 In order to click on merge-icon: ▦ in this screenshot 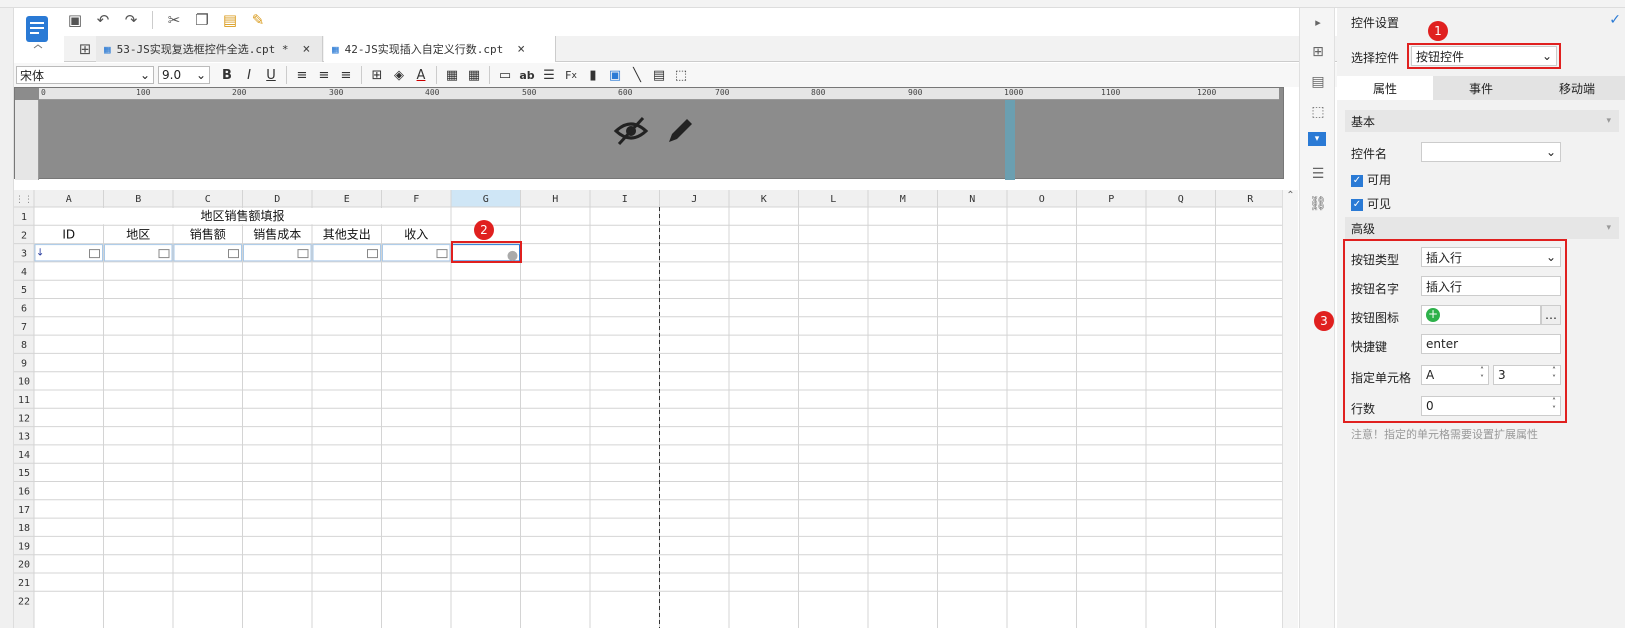, I will do `click(452, 75)`.